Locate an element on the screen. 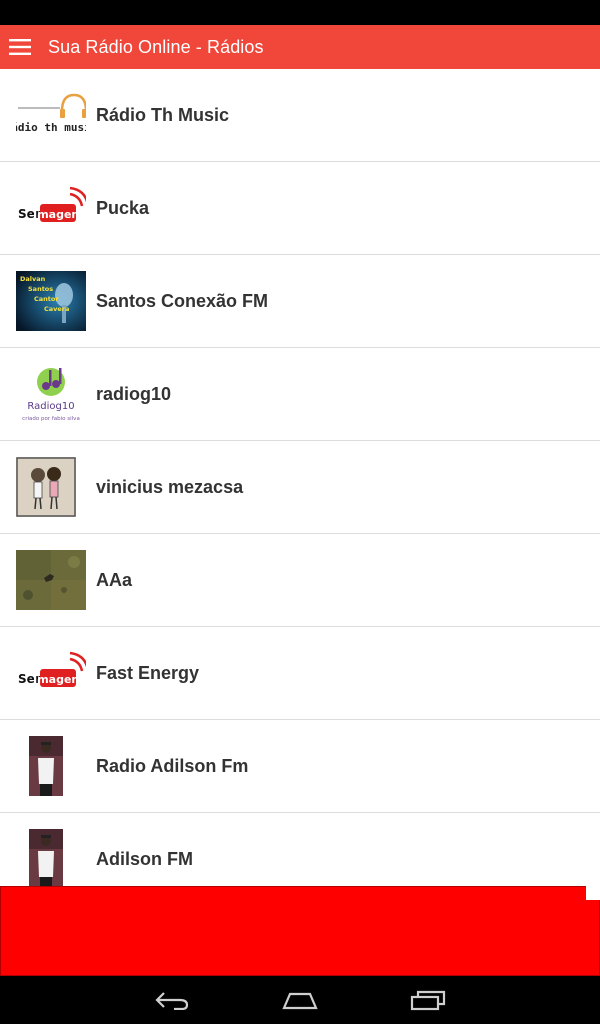  home-icon is located at coordinates (300, 1000).